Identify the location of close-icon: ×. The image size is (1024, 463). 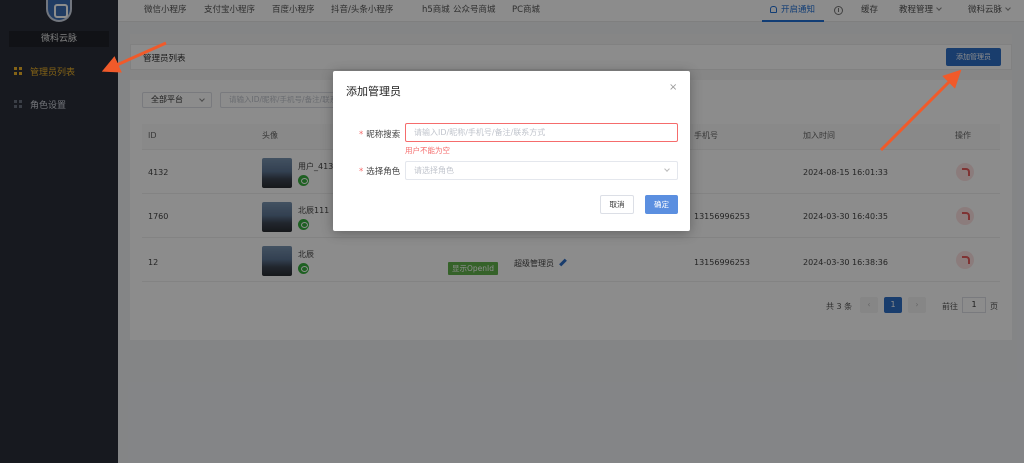
(673, 88).